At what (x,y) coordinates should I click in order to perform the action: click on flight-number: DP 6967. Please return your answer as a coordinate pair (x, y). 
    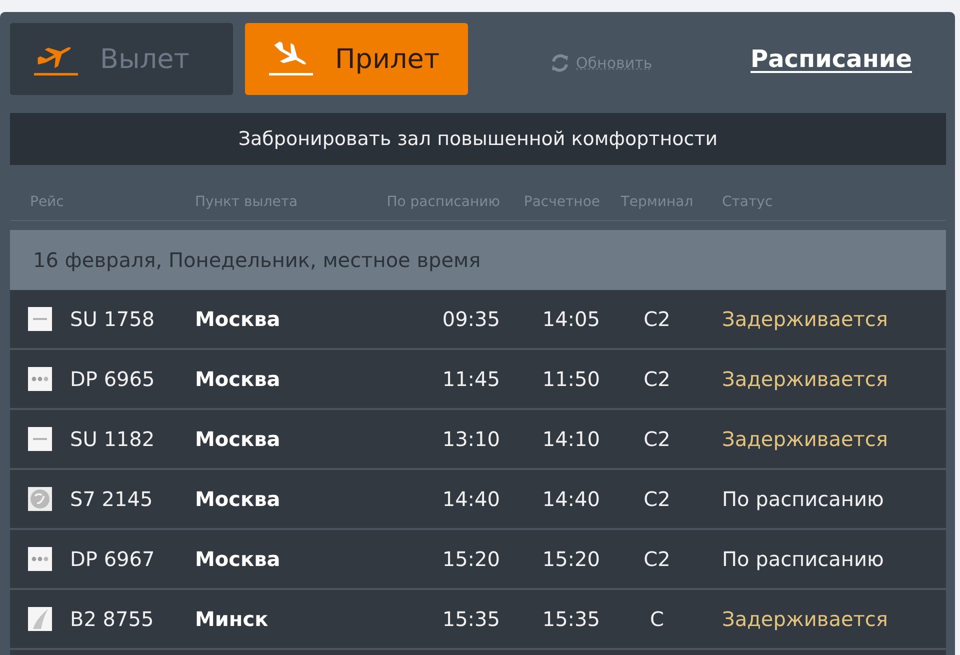
    Looking at the image, I should click on (112, 559).